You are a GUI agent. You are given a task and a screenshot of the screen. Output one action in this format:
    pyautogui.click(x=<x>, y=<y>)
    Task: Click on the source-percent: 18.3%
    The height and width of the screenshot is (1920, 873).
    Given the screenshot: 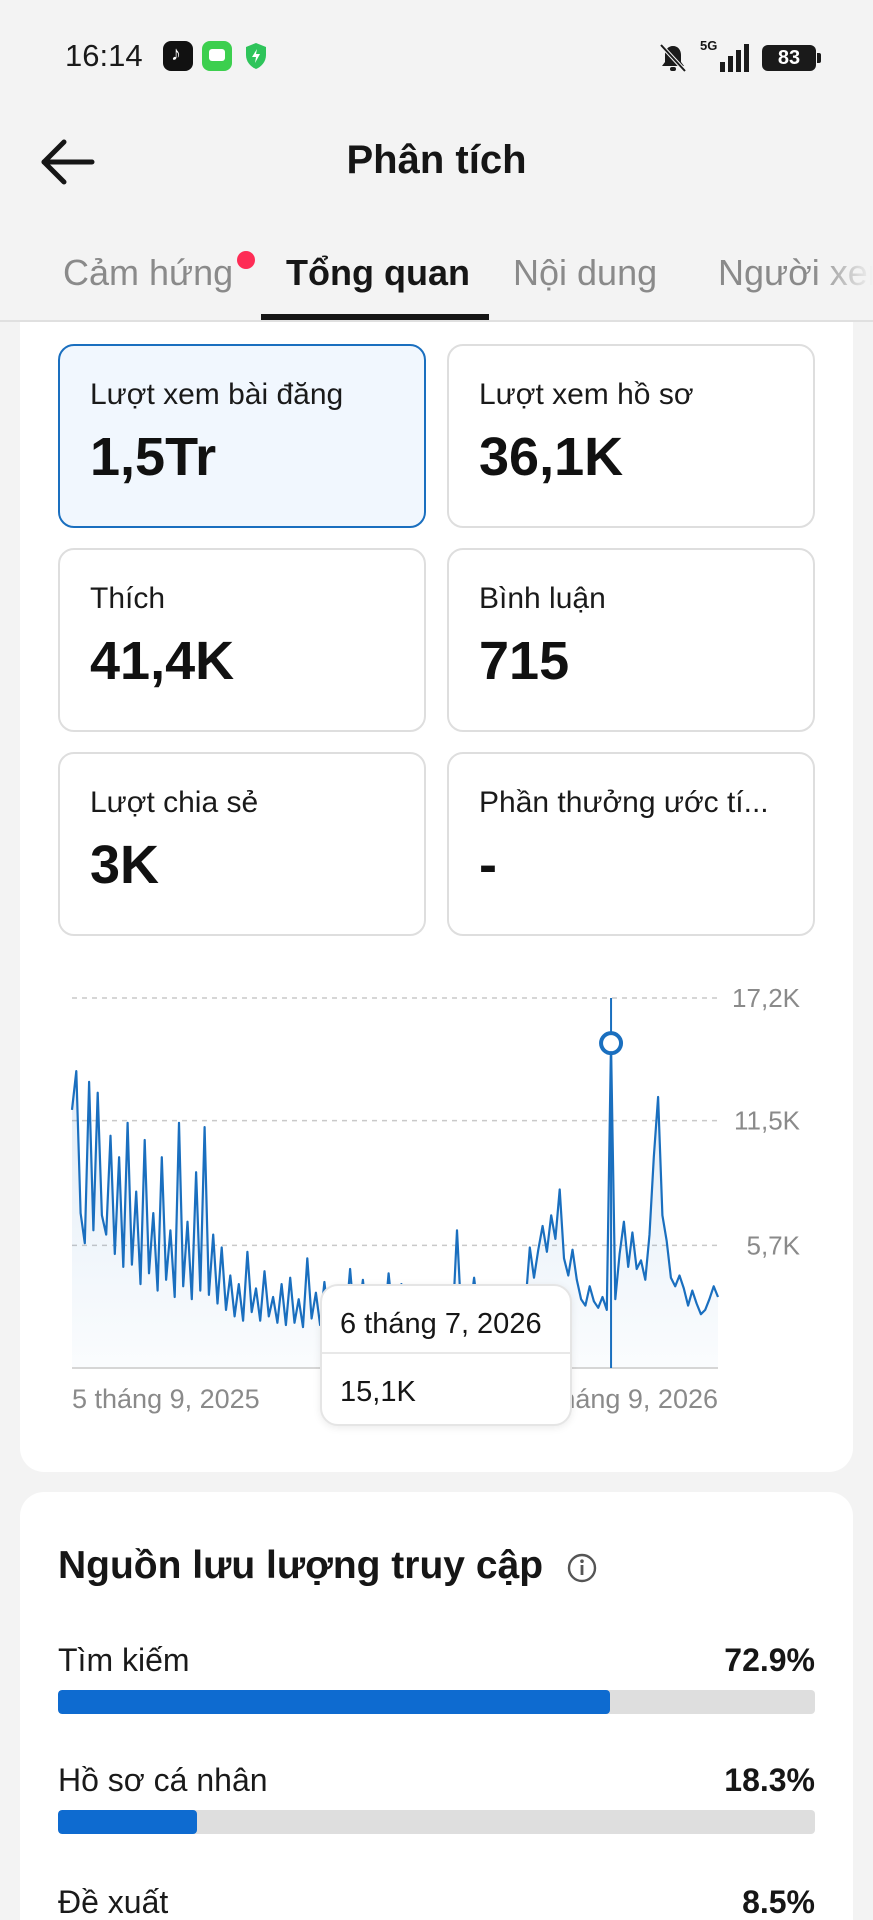 What is the action you would take?
    pyautogui.click(x=769, y=1780)
    